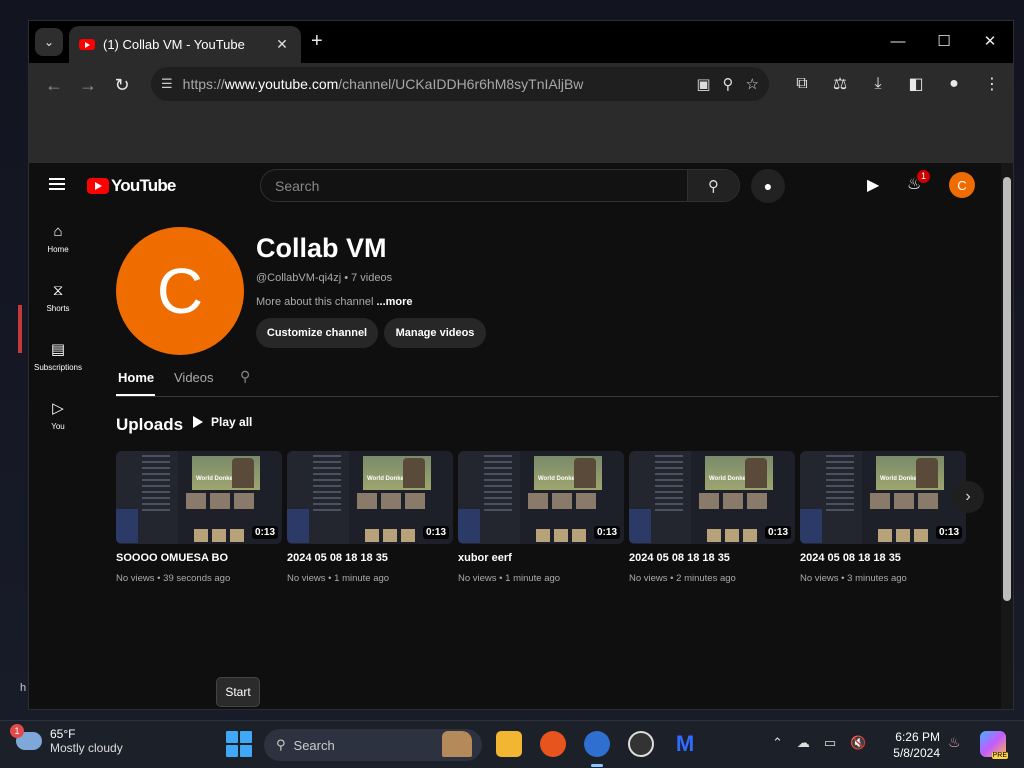 Image resolution: width=1024 pixels, height=768 pixels. I want to click on youtube-logo: YouTube, so click(131, 186).